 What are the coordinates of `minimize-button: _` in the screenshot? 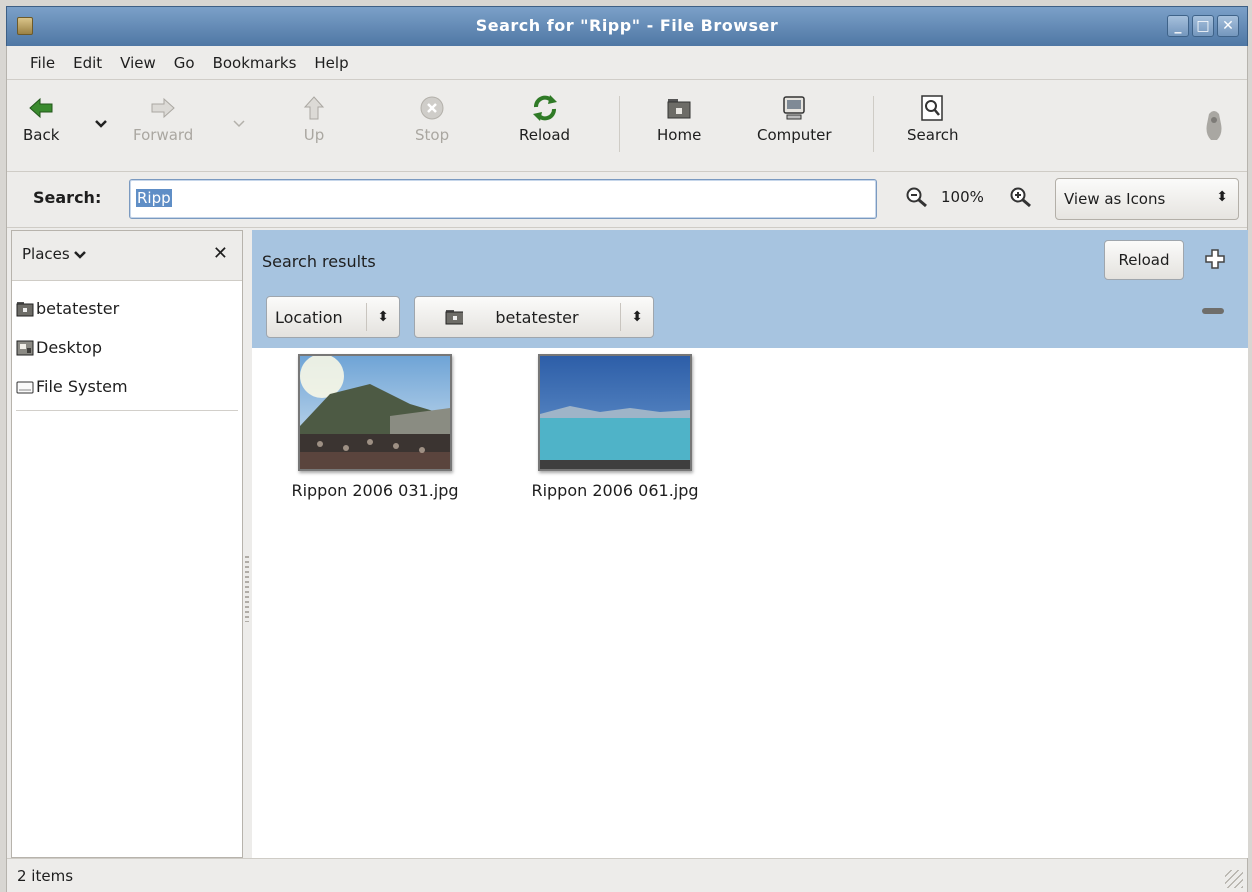 It's located at (1178, 26).